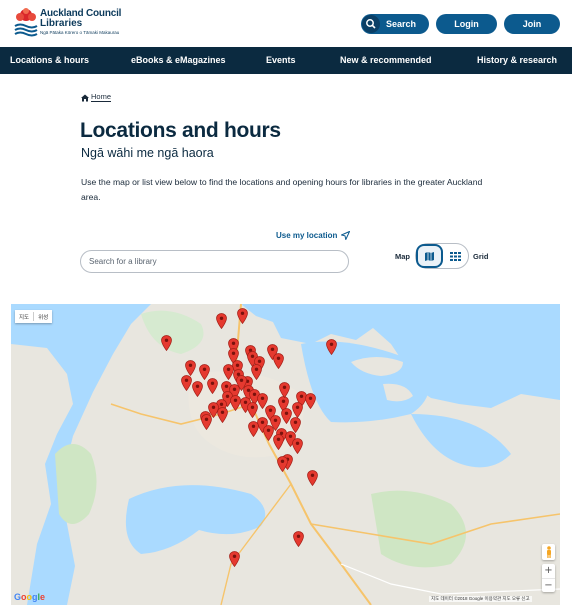 This screenshot has height=611, width=572. Describe the element at coordinates (43, 317) in the screenshot. I see `map-type-satellite-button: 위성` at that location.